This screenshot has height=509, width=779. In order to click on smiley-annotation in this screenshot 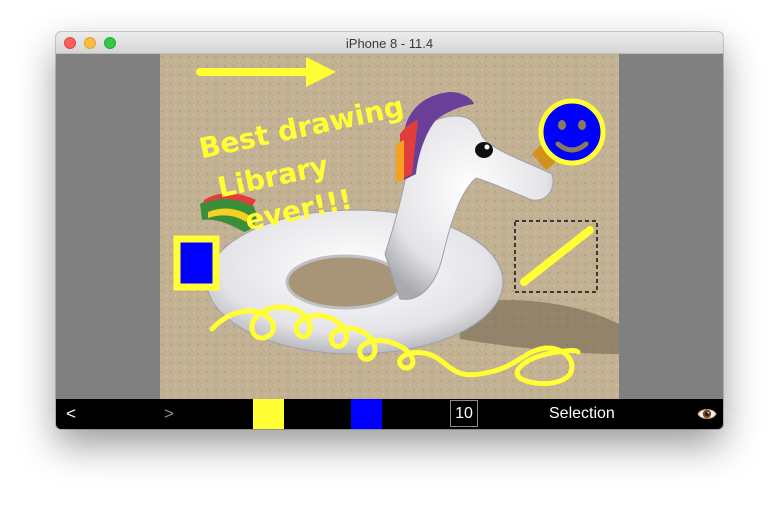, I will do `click(572, 132)`.